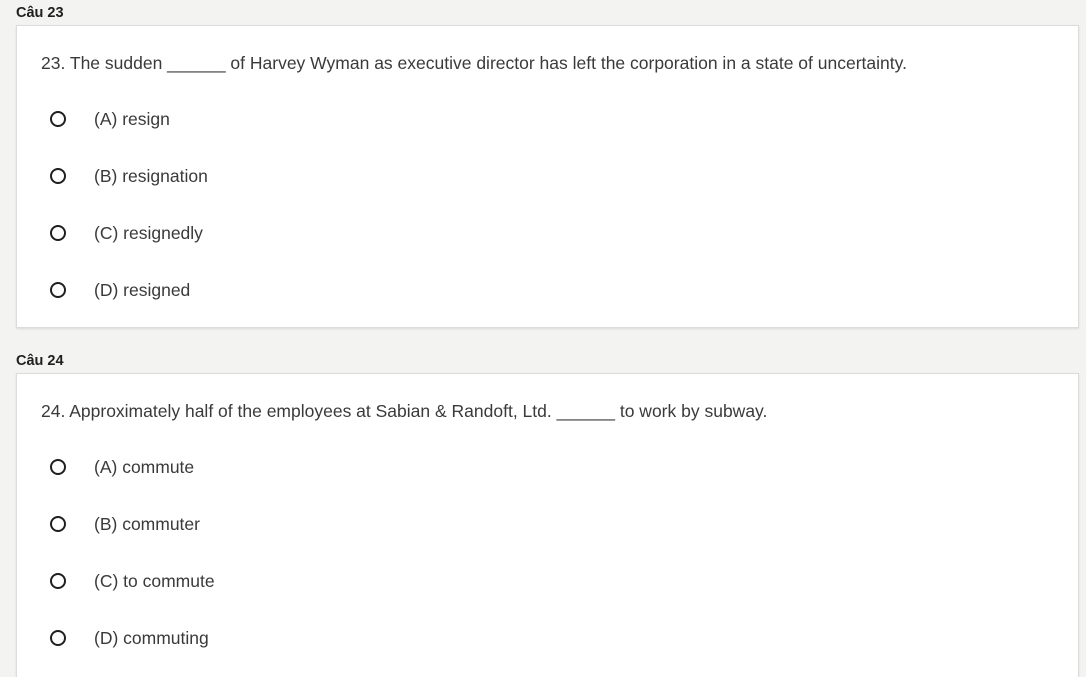  Describe the element at coordinates (144, 466) in the screenshot. I see `option-label: (A) commute` at that location.